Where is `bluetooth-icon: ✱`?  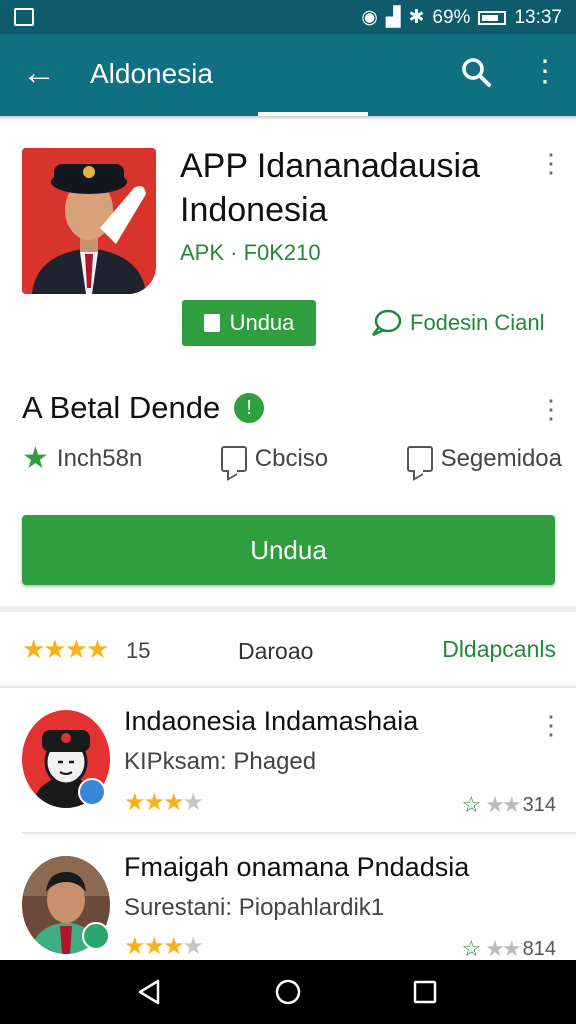 bluetooth-icon: ✱ is located at coordinates (416, 17).